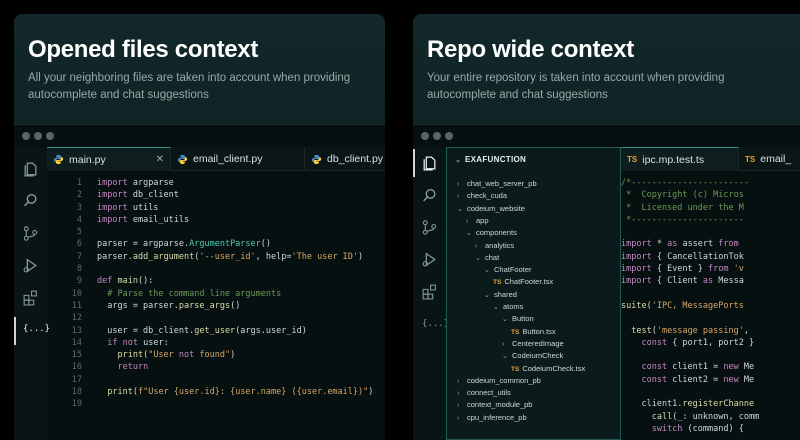  What do you see at coordinates (710, 429) in the screenshot?
I see `code-line: switch (command) {` at bounding box center [710, 429].